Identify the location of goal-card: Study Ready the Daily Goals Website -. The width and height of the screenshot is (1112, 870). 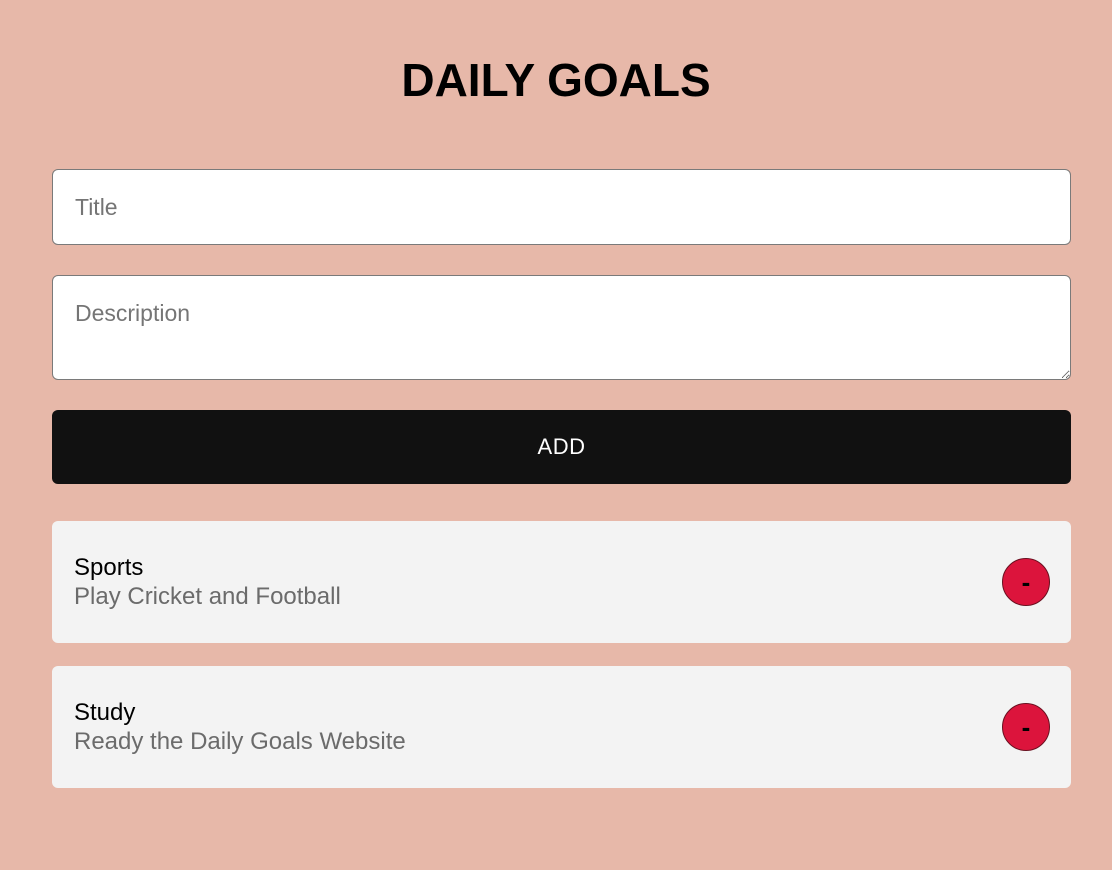
(561, 727).